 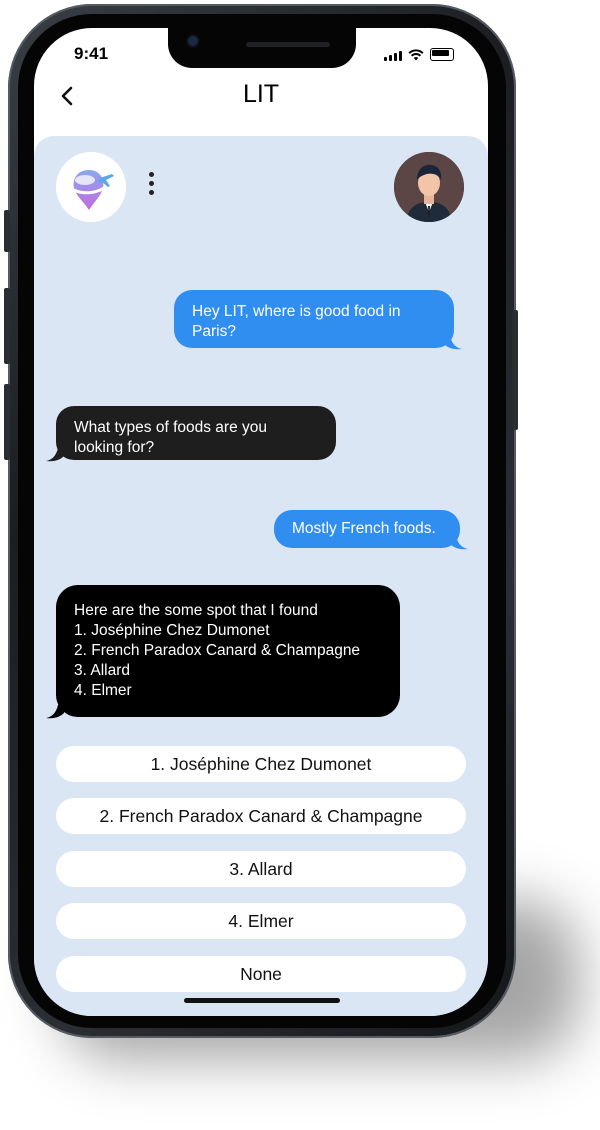 I want to click on quick-reply-option: 2. French Paradox Canard & Champagne, so click(x=261, y=816).